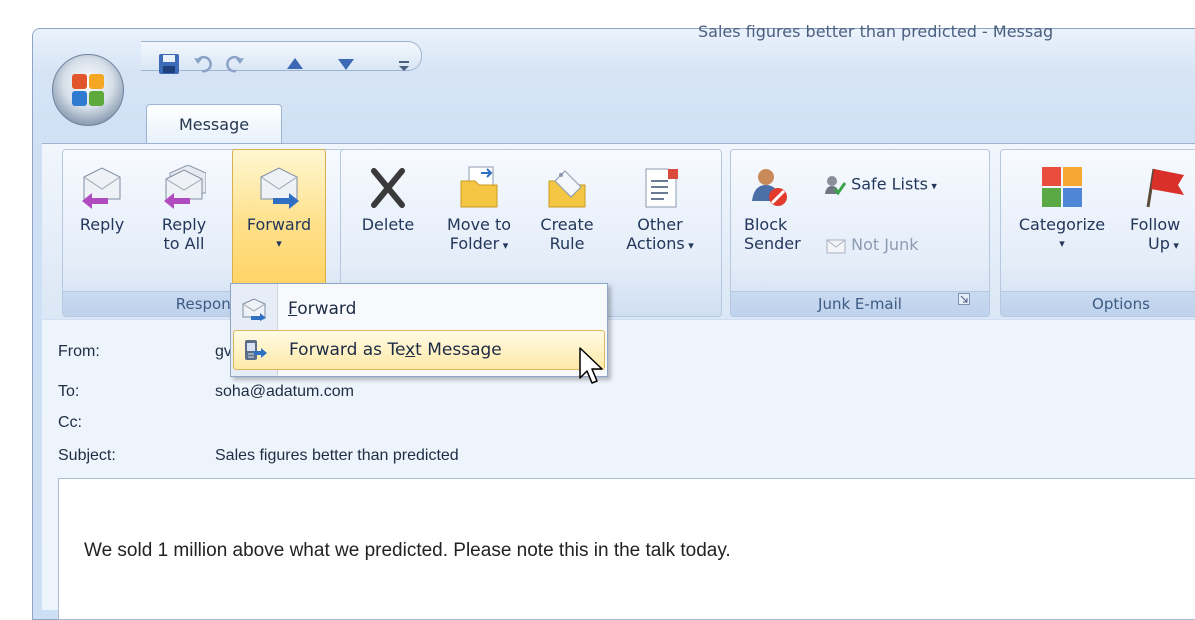  I want to click on follow-up-label-line2: Up, so click(1159, 243).